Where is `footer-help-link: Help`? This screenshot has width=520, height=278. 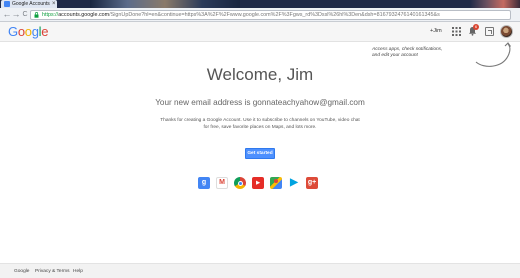
footer-help-link: Help is located at coordinates (78, 271).